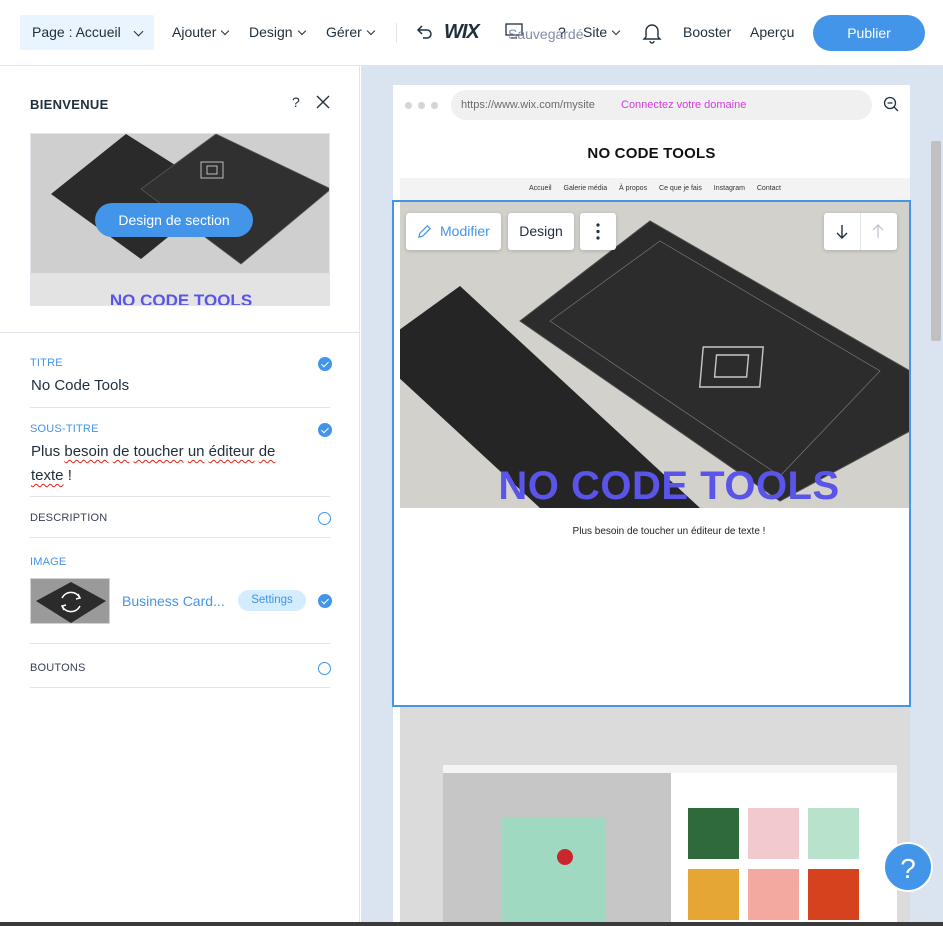 This screenshot has width=943, height=926. Describe the element at coordinates (196, 451) in the screenshot. I see `subtitle-word: un` at that location.